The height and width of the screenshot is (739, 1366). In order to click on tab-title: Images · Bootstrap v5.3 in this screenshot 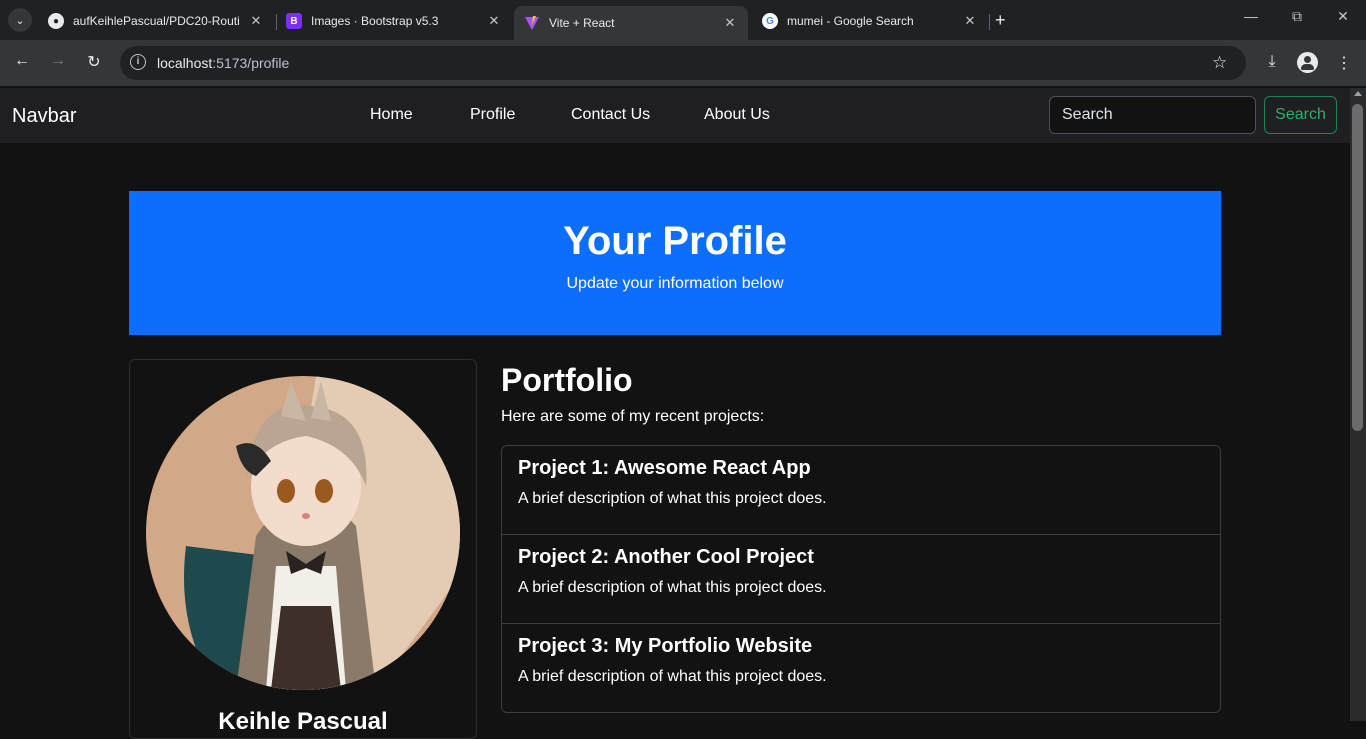, I will do `click(375, 21)`.